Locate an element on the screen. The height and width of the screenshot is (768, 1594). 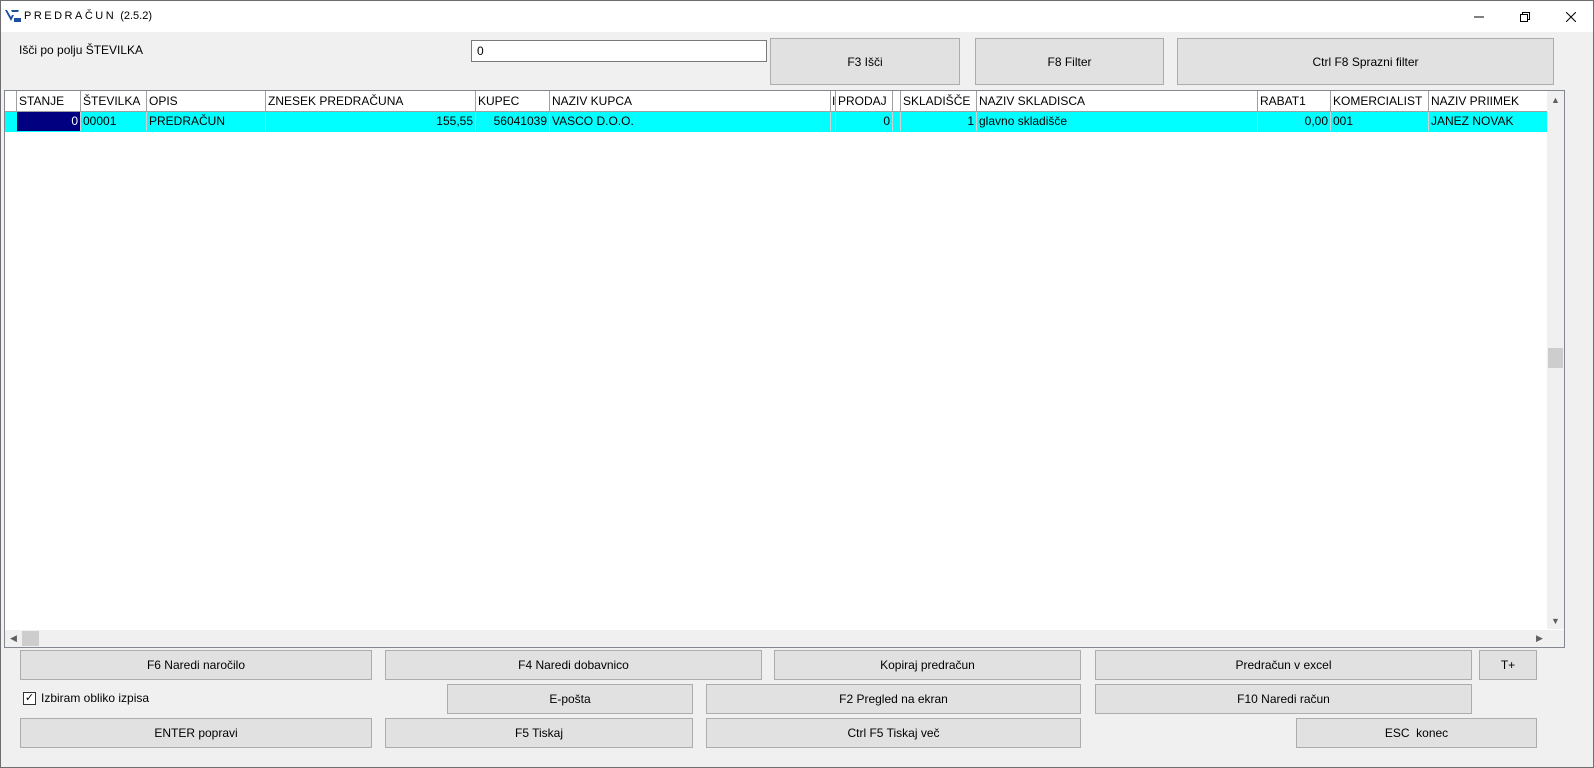
cell-naziv-priimek: JANEZ NOVAK is located at coordinates (1488, 121).